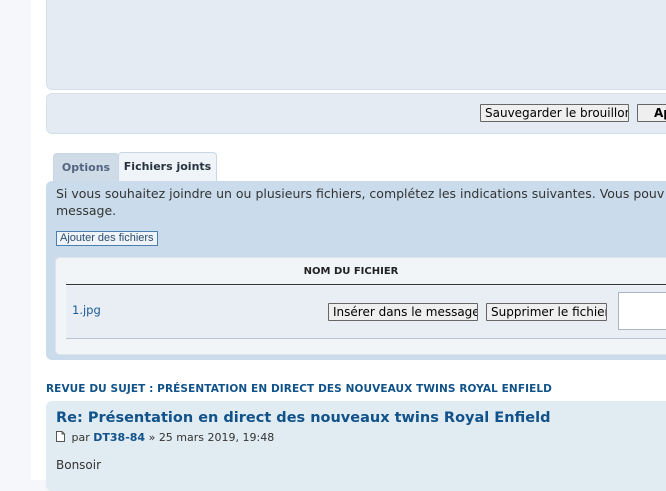  Describe the element at coordinates (119, 437) in the screenshot. I see `post-author-link: DT38-84` at that location.